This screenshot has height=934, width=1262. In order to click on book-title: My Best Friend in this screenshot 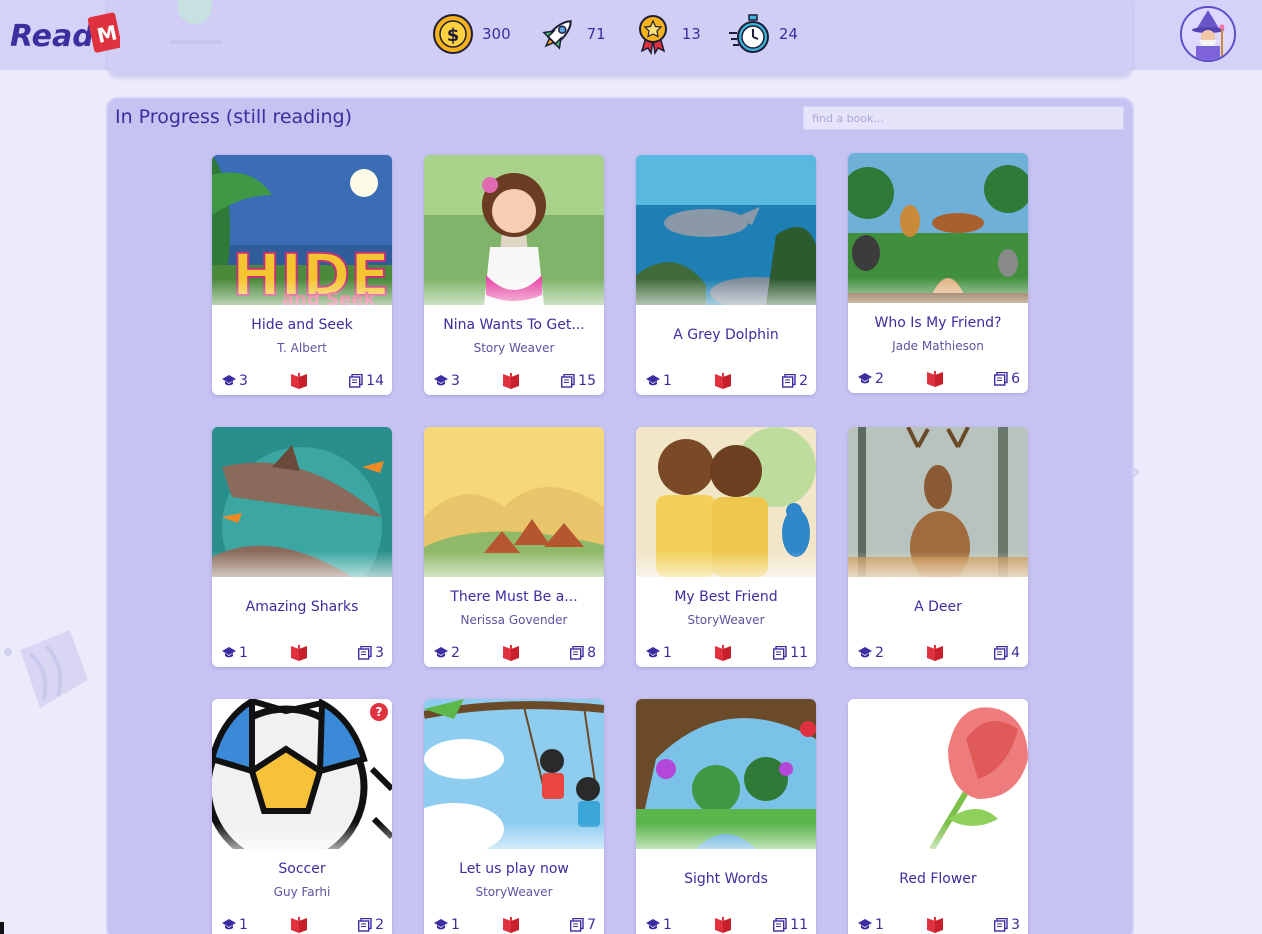, I will do `click(726, 597)`.